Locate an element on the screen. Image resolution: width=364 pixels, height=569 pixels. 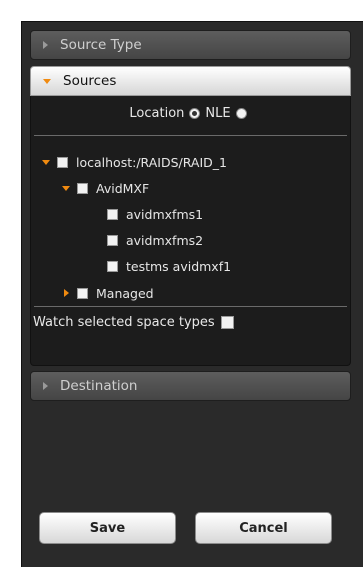
tree-item-label: AvidMXF is located at coordinates (123, 188).